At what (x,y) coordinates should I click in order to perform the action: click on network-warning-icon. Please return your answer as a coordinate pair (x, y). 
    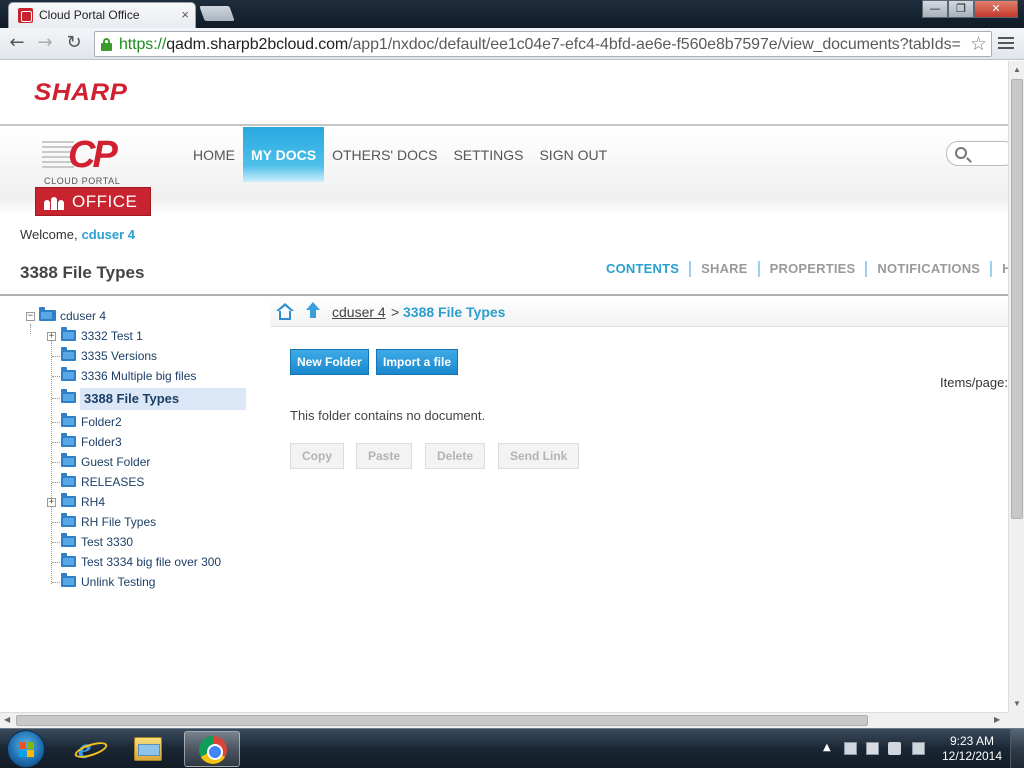
    Looking at the image, I should click on (872, 748).